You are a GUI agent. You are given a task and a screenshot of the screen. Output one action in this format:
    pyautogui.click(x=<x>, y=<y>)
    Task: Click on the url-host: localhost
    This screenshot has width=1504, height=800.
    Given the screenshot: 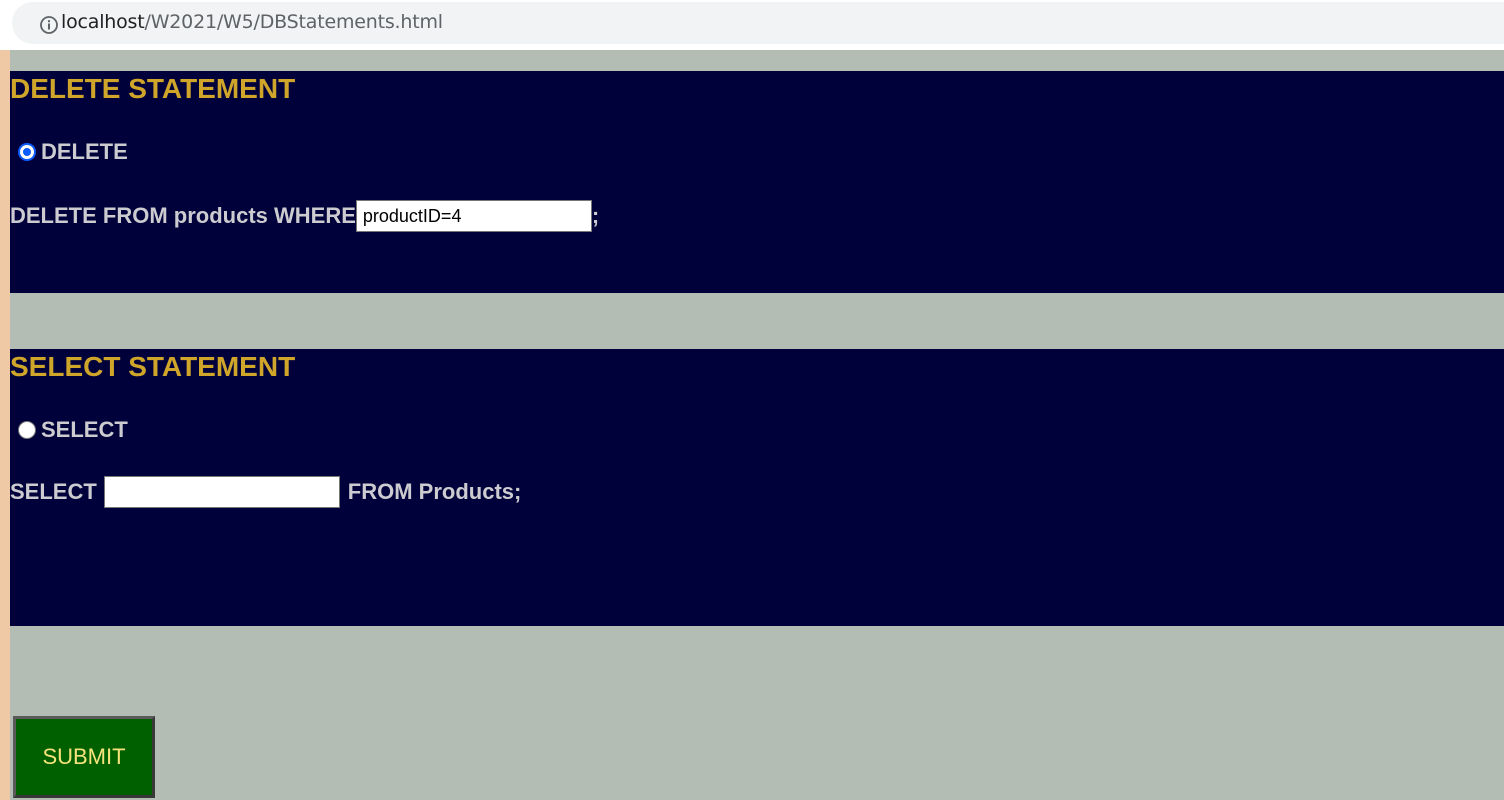 What is the action you would take?
    pyautogui.click(x=103, y=22)
    